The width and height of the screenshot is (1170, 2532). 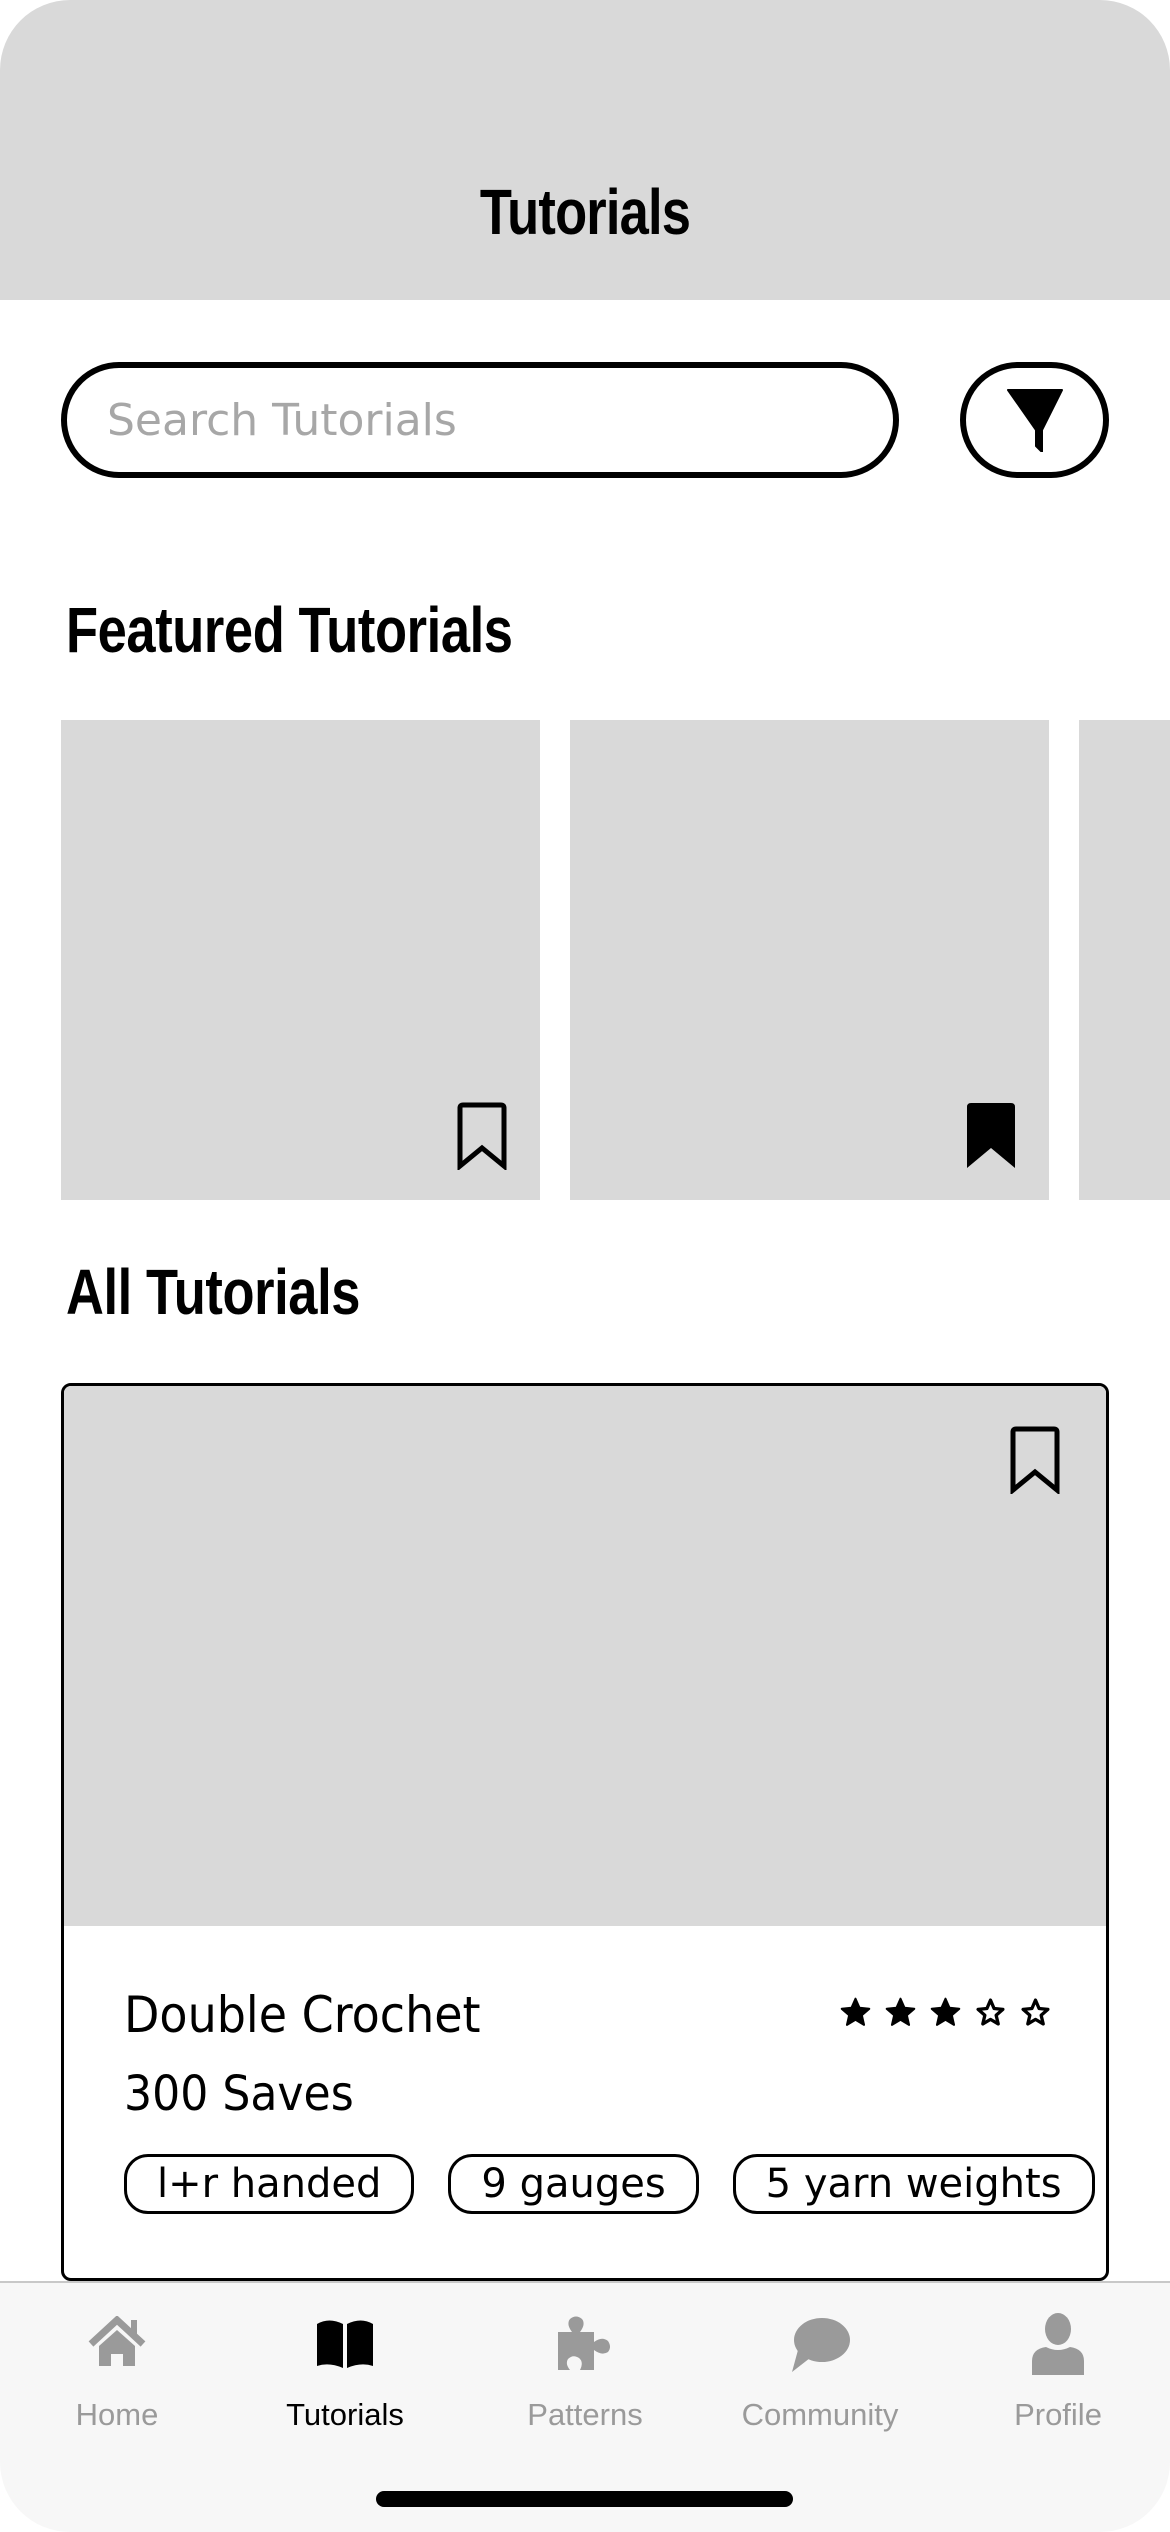 I want to click on header: Tutorials, so click(x=585, y=150).